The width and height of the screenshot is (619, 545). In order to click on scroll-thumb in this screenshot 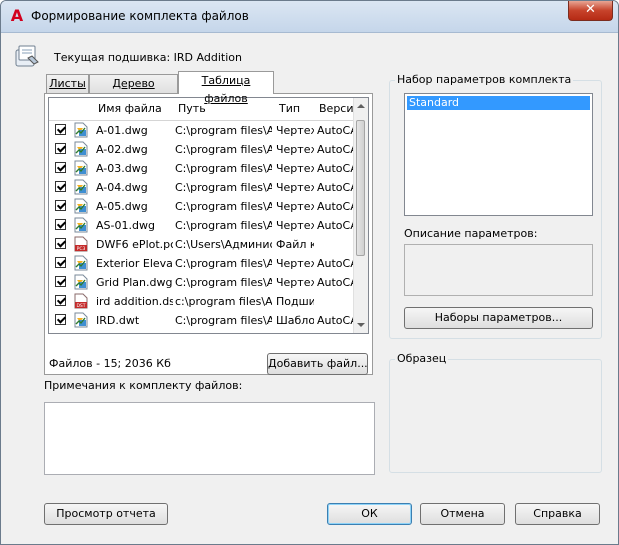, I will do `click(360, 188)`.